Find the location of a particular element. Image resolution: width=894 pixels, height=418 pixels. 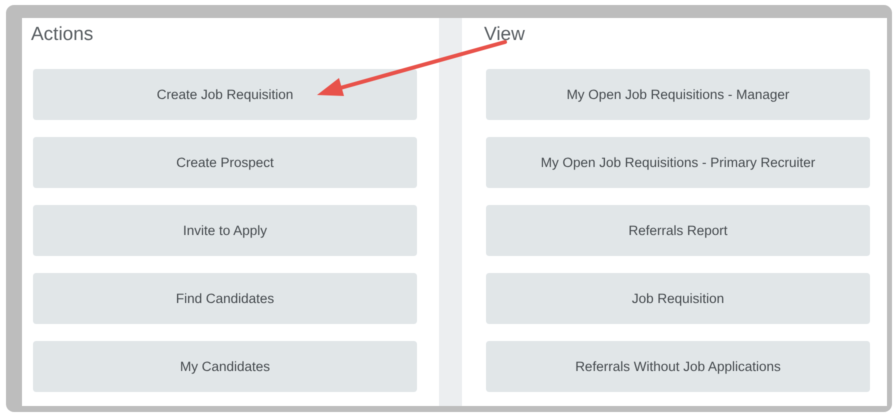

task-button: Job Requisition is located at coordinates (678, 298).